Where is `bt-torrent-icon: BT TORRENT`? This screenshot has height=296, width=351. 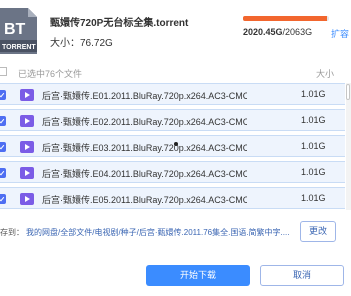 bt-torrent-icon: BT TORRENT is located at coordinates (18, 31).